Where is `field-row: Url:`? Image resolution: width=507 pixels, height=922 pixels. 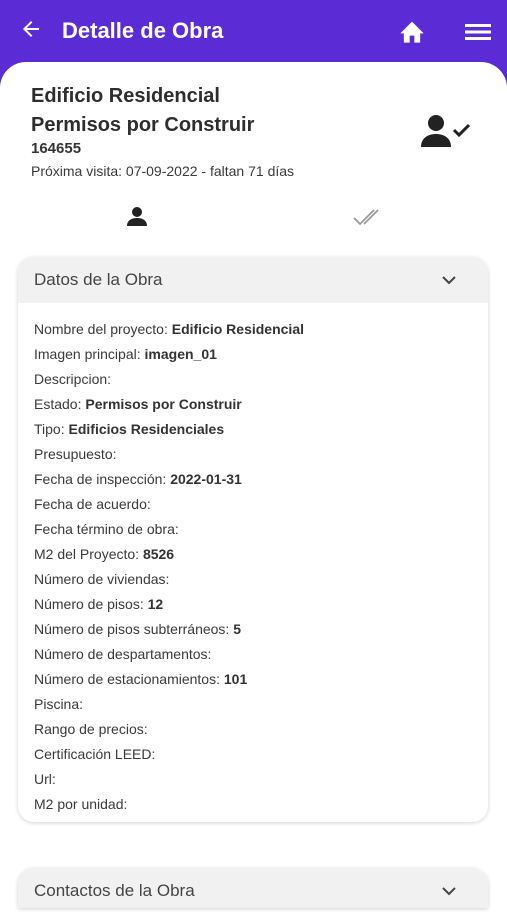
field-row: Url: is located at coordinates (45, 779).